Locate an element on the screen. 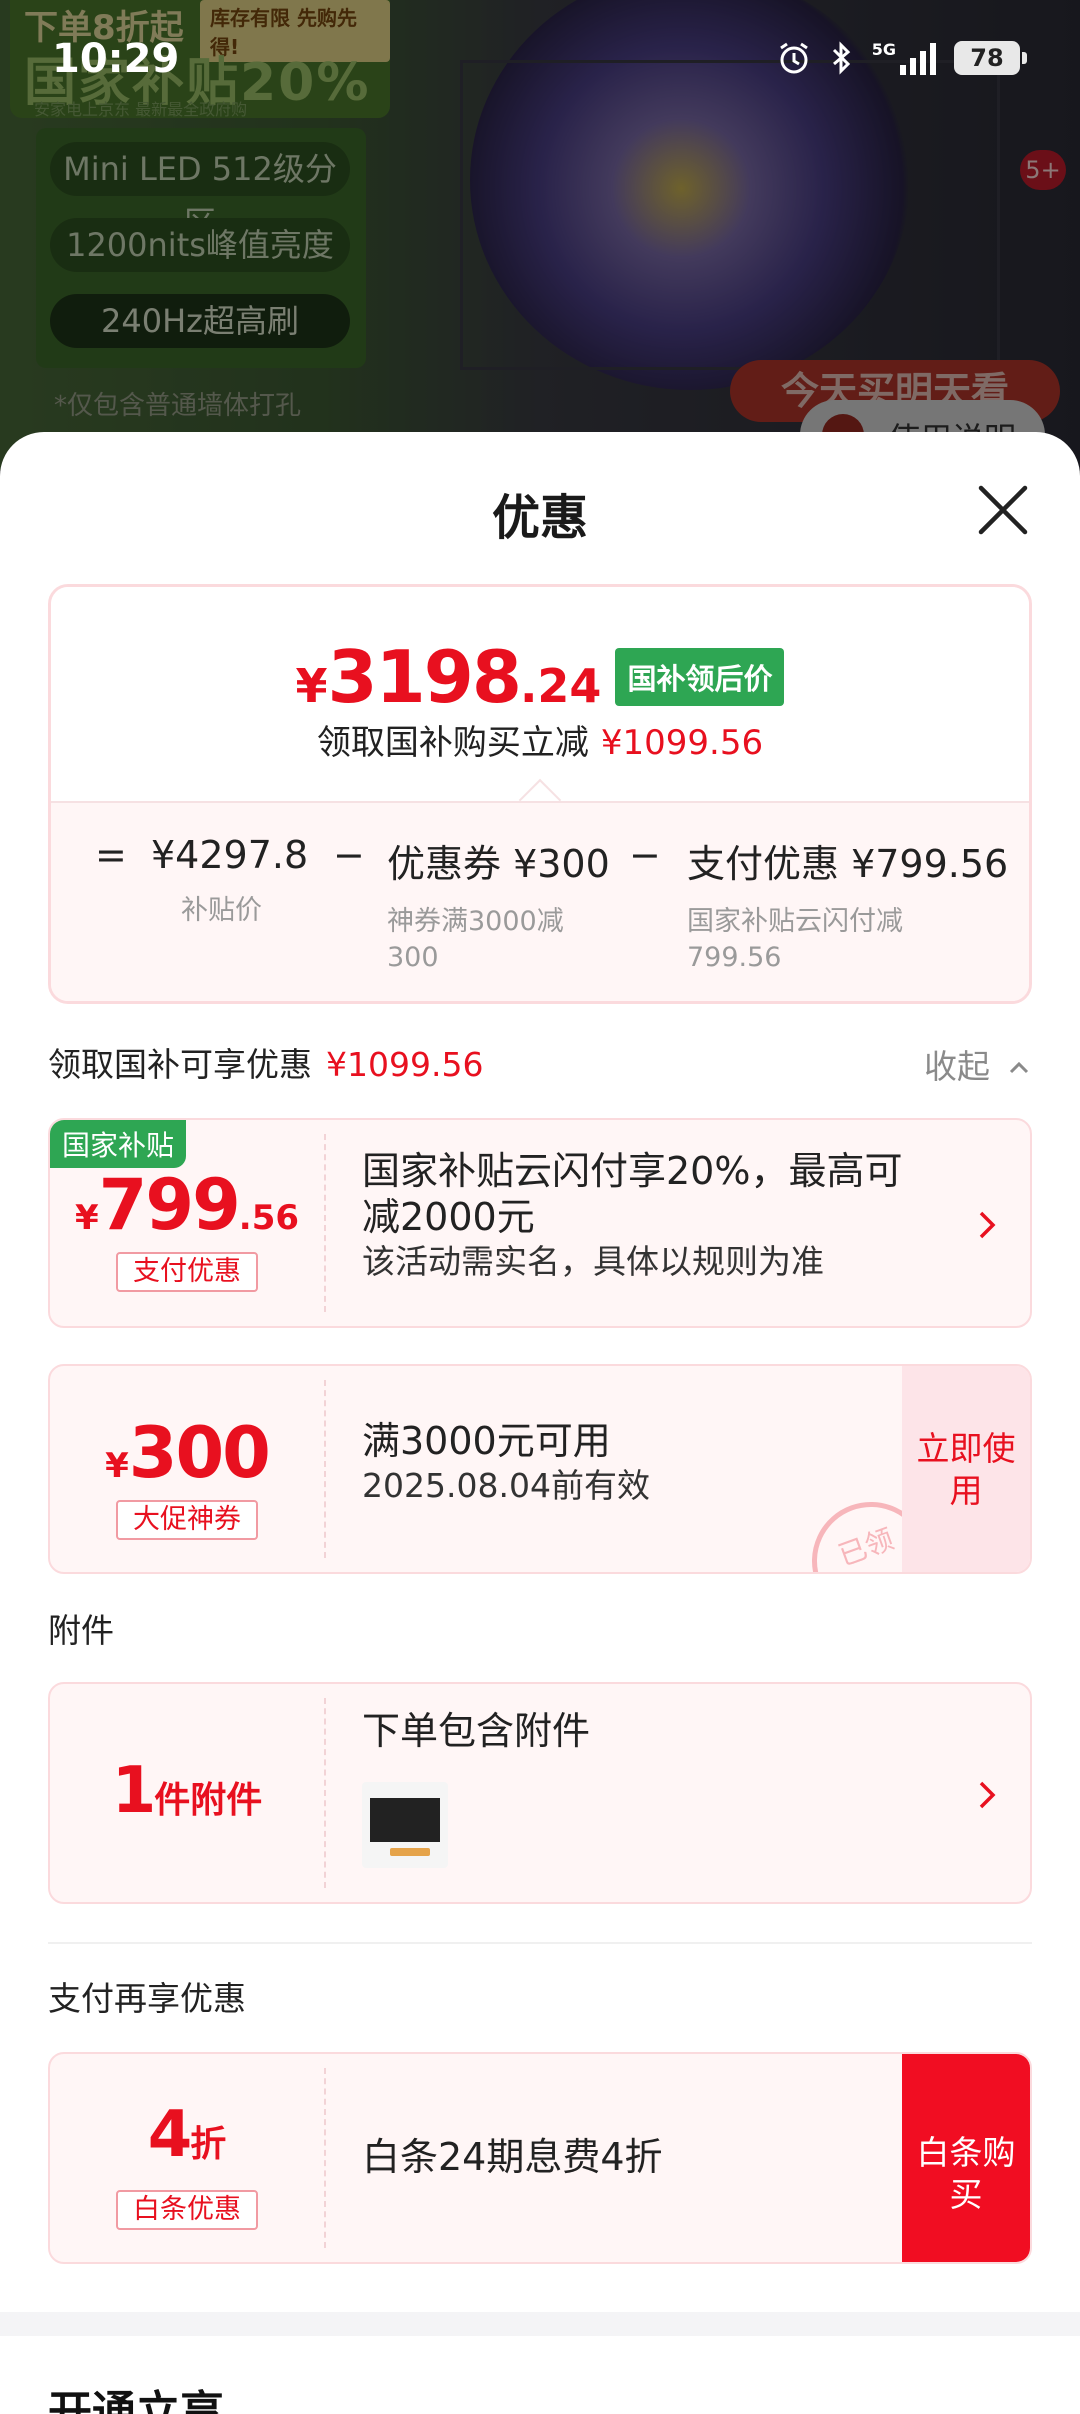 Image resolution: width=1080 pixels, height=2414 pixels. coupon-type-tag: 白条优惠 is located at coordinates (187, 2210).